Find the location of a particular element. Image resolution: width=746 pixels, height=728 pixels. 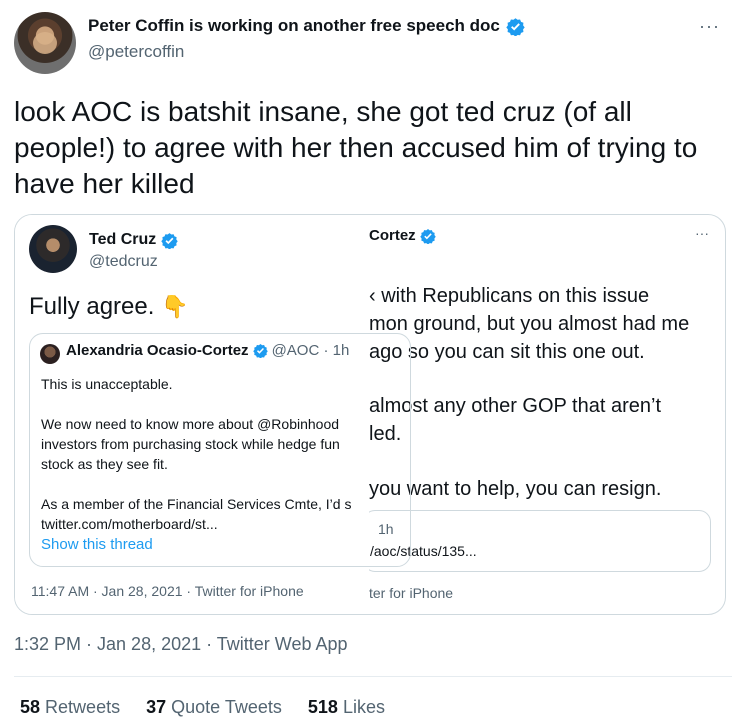

aoc-text-line: ‹ with Republicans on this issue is located at coordinates (509, 296).